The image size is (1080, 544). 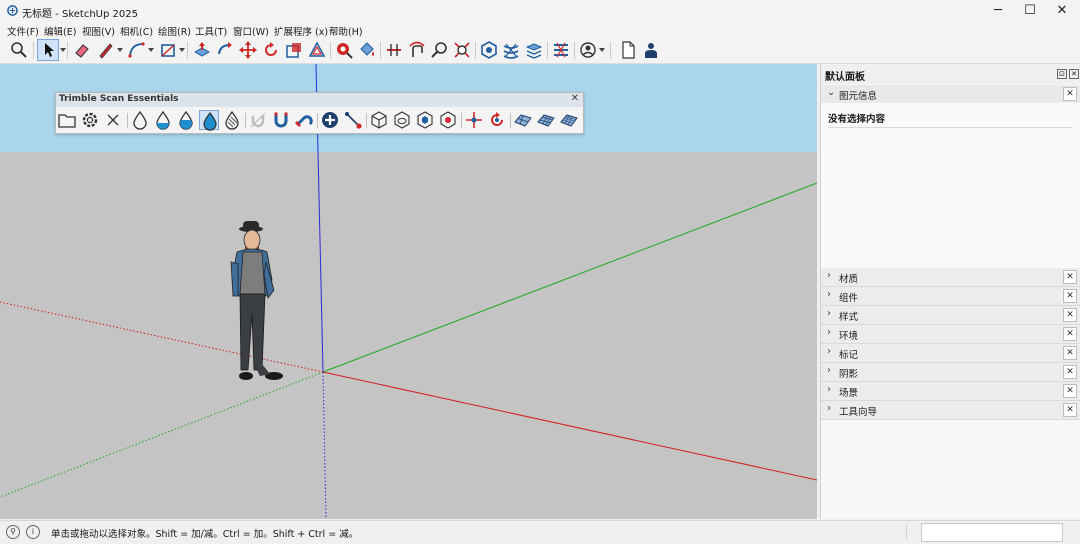 I want to click on mesh-dense-icon, so click(x=546, y=120).